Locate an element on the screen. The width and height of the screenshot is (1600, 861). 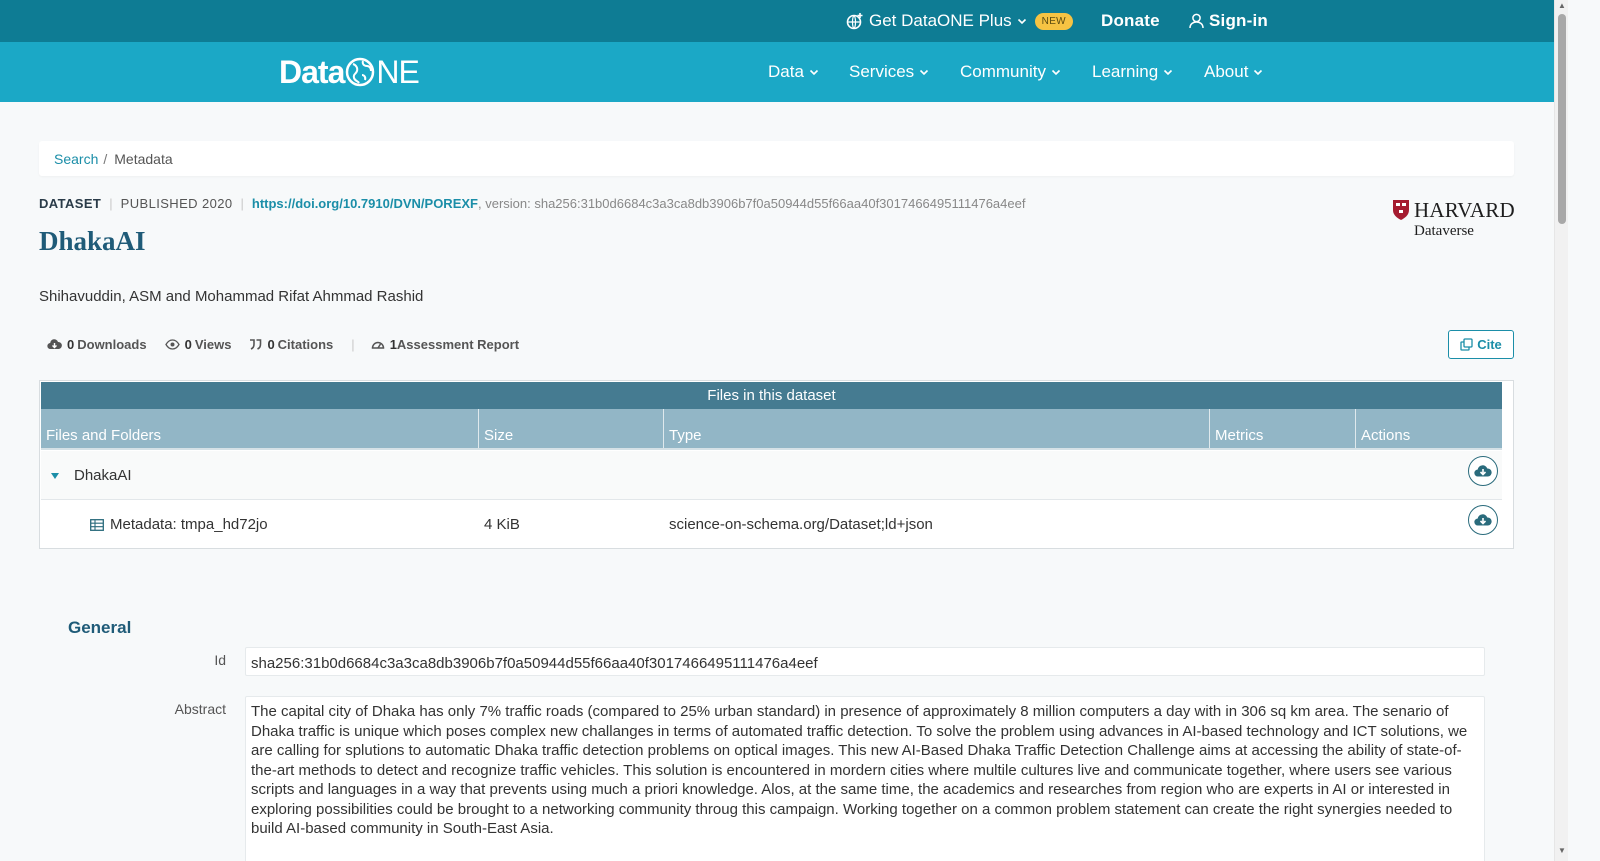
breadcrumb-search-link: Search is located at coordinates (76, 159).